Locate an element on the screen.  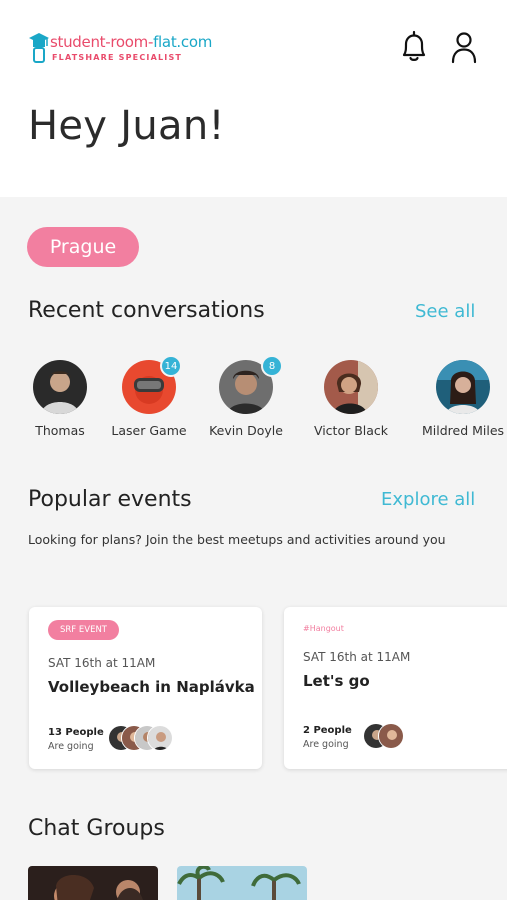
conversation-item: 14 Laser Game is located at coordinates (149, 396).